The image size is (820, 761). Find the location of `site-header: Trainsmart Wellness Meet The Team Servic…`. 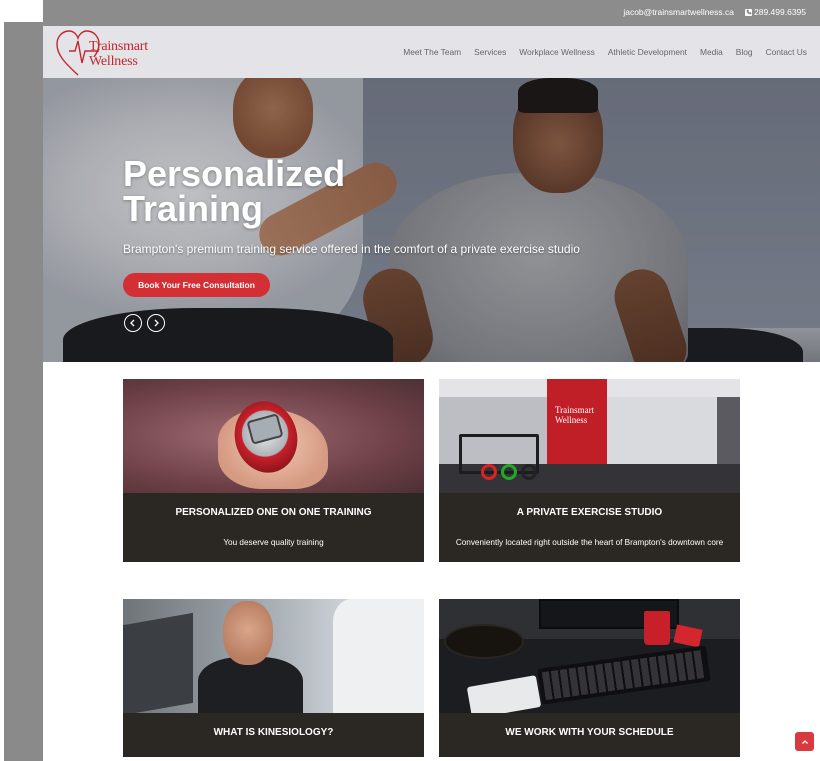

site-header: Trainsmart Wellness Meet The Team Servic… is located at coordinates (431, 52).